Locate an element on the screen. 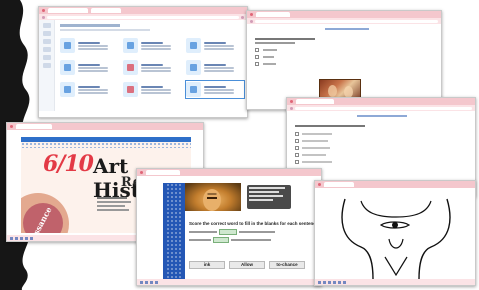  slide-text-block is located at coordinates (116, 207).